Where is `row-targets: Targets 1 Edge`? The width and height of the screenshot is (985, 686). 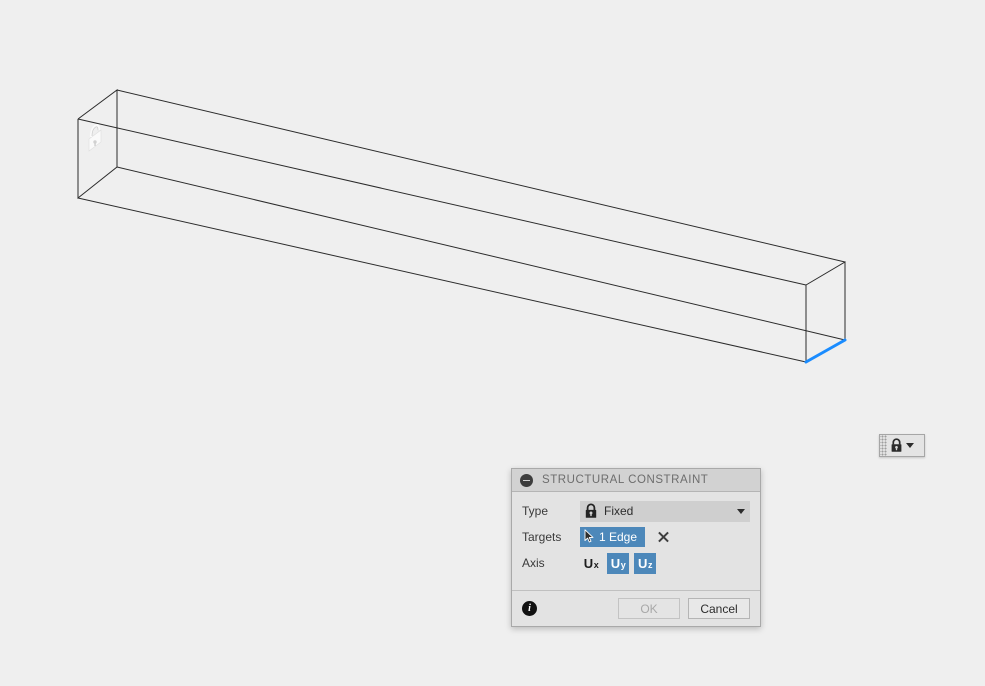
row-targets: Targets 1 Edge is located at coordinates (636, 537).